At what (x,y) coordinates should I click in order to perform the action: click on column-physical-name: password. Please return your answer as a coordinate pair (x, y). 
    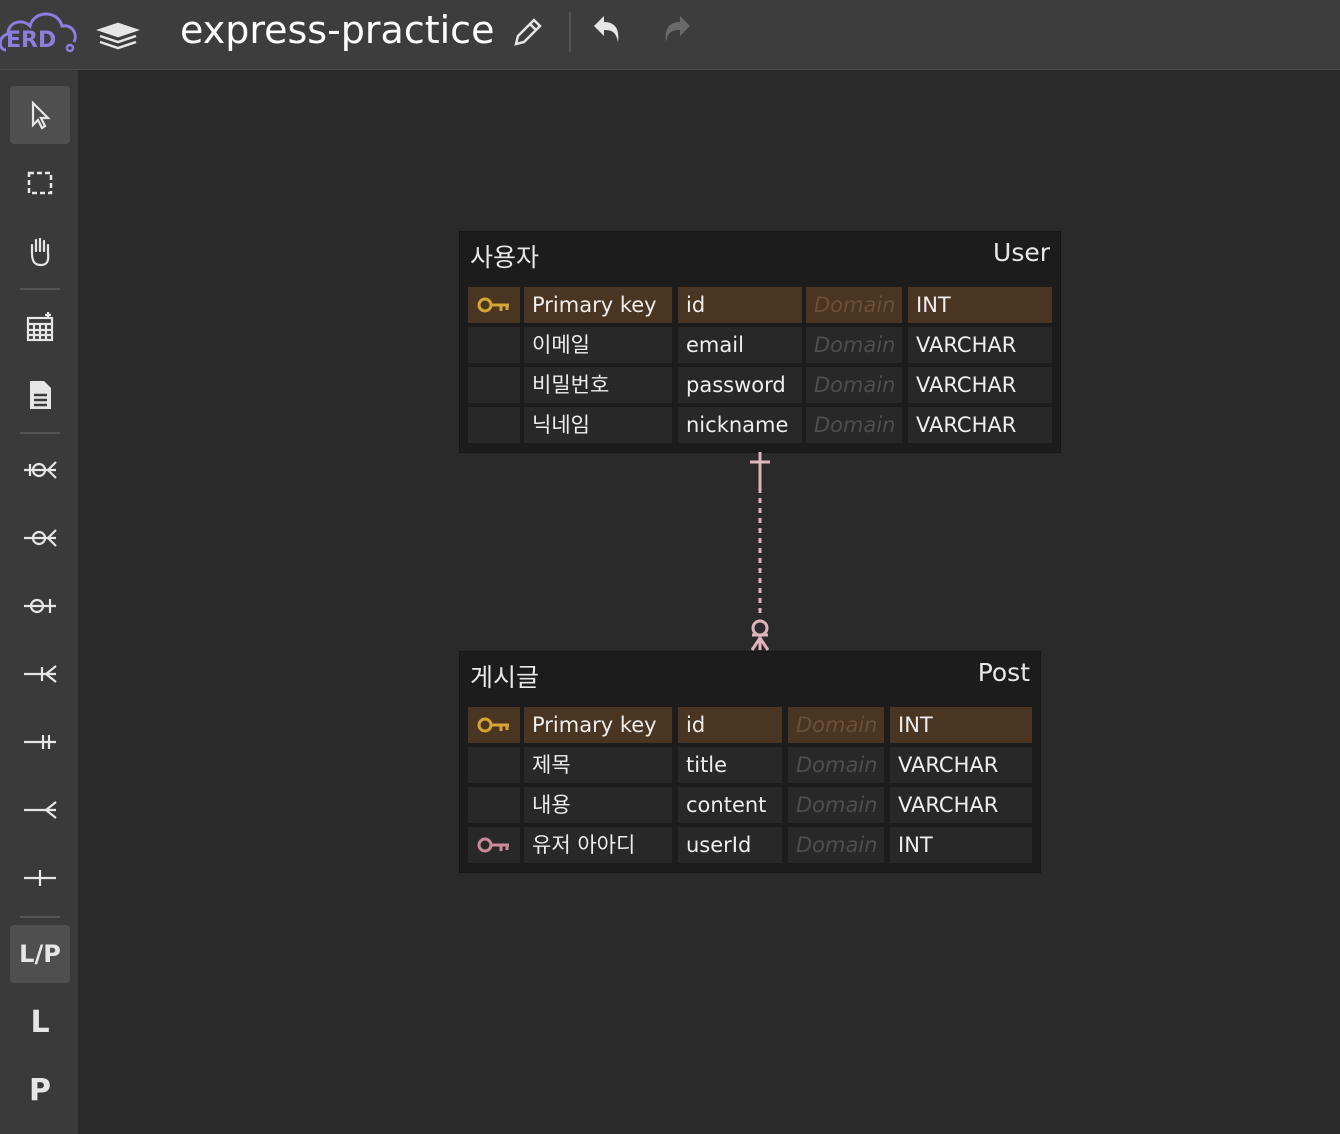
    Looking at the image, I should click on (740, 385).